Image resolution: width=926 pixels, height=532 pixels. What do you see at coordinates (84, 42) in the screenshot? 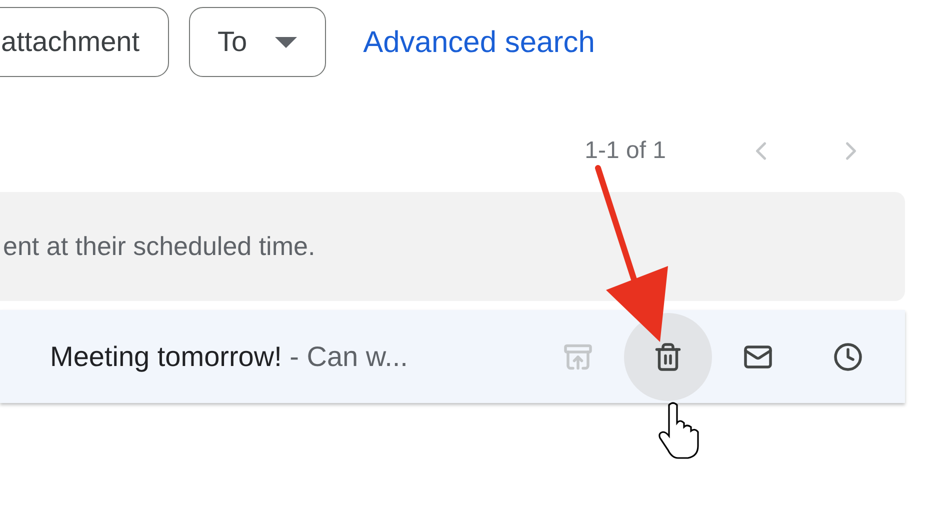
I see `filter-chip: attachment` at bounding box center [84, 42].